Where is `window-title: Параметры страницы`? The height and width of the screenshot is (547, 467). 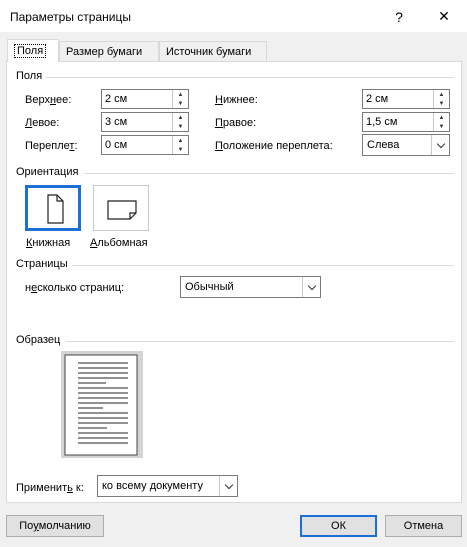 window-title: Параметры страницы is located at coordinates (70, 17).